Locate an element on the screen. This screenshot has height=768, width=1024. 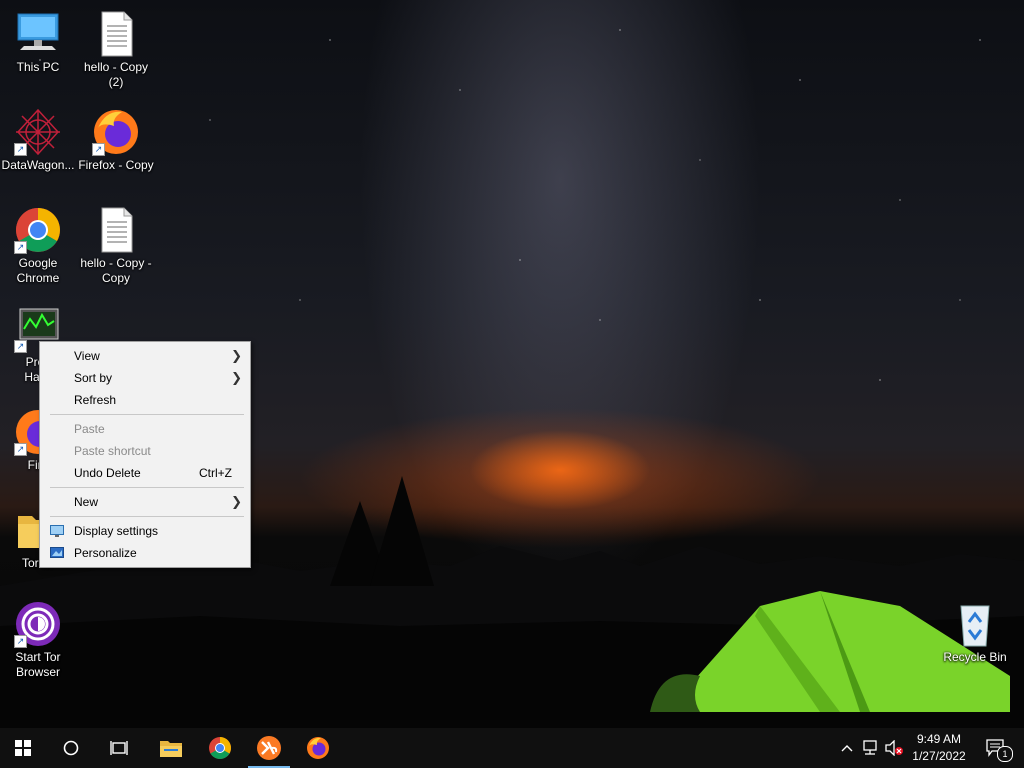
taskbar: 9:49 AM 1/27/2022 1 is located at coordinates (512, 748).